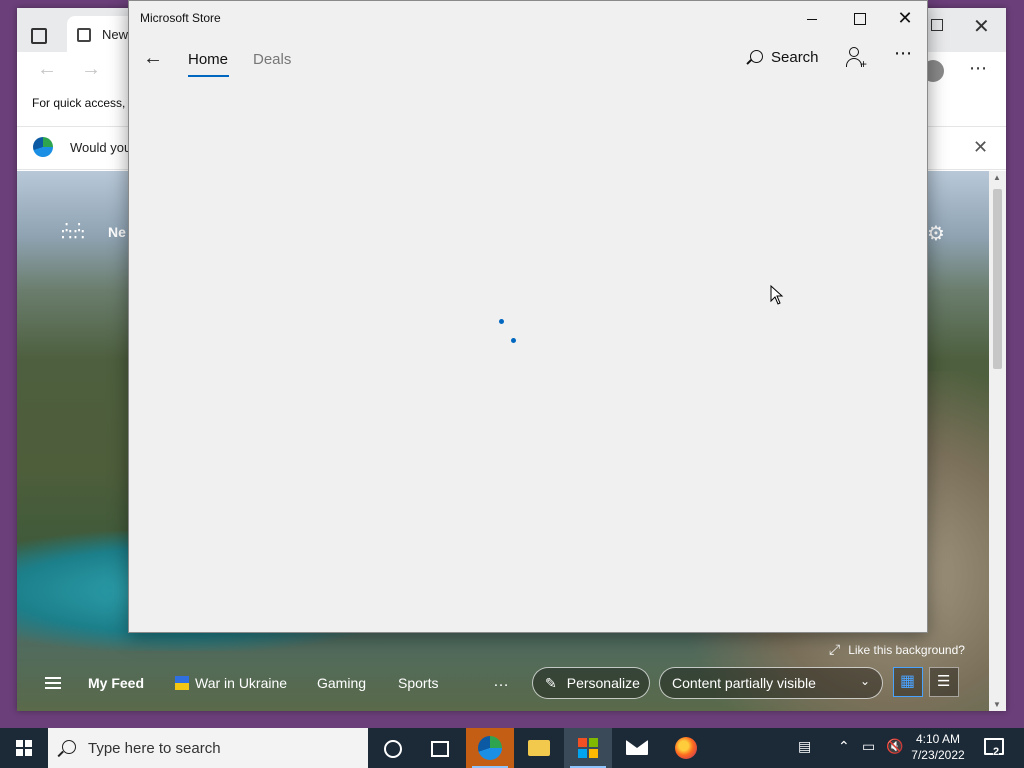 The height and width of the screenshot is (768, 1024). What do you see at coordinates (154, 748) in the screenshot?
I see `search-placeholder: Type here to search` at bounding box center [154, 748].